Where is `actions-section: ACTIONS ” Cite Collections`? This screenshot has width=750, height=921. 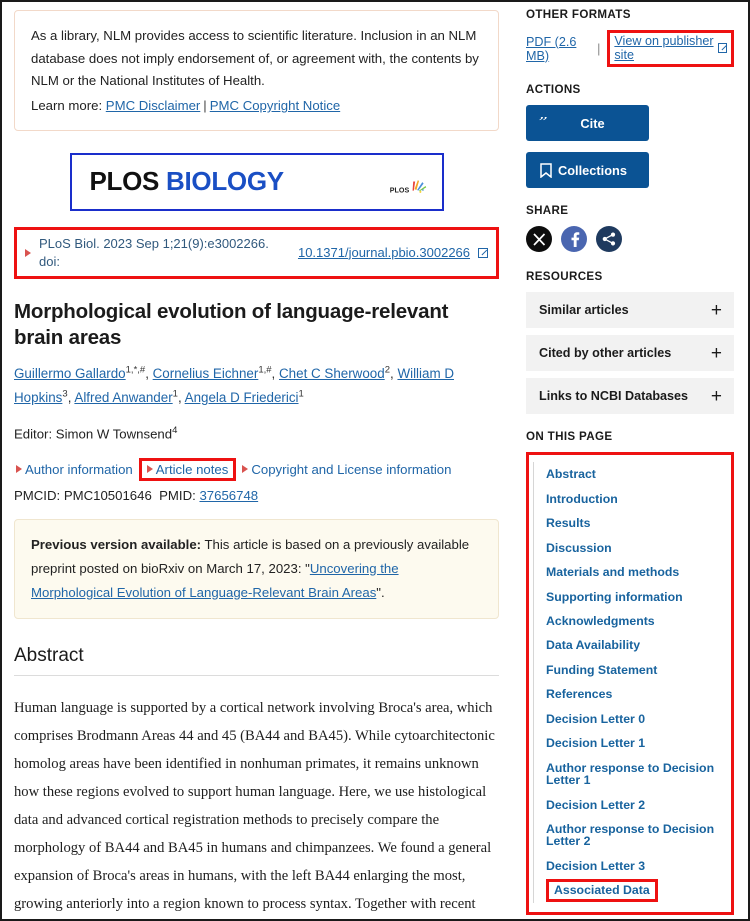 actions-section: ACTIONS ” Cite Collections is located at coordinates (630, 135).